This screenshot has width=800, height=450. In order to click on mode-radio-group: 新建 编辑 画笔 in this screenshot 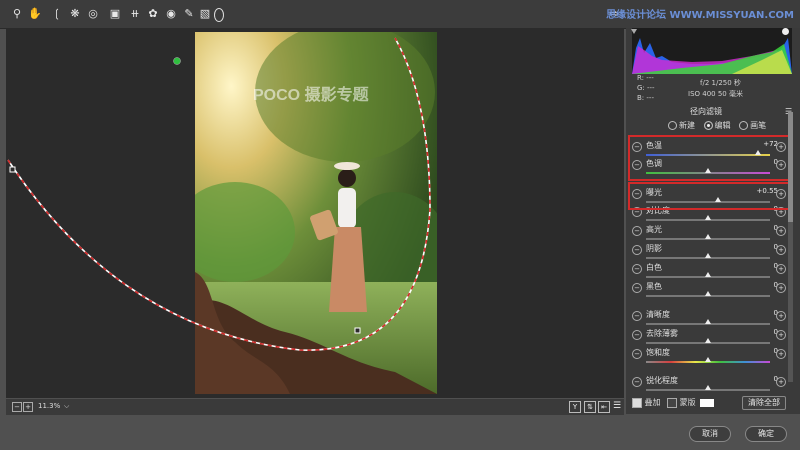, I will do `click(717, 125)`.